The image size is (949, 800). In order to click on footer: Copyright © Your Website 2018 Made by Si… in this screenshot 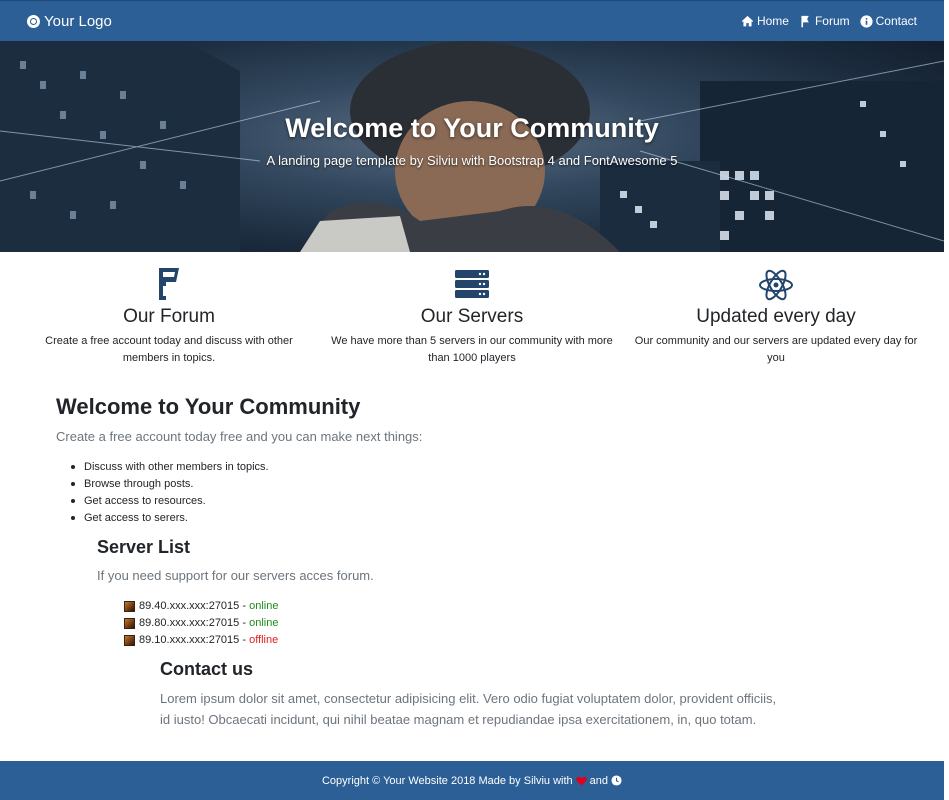, I will do `click(472, 780)`.